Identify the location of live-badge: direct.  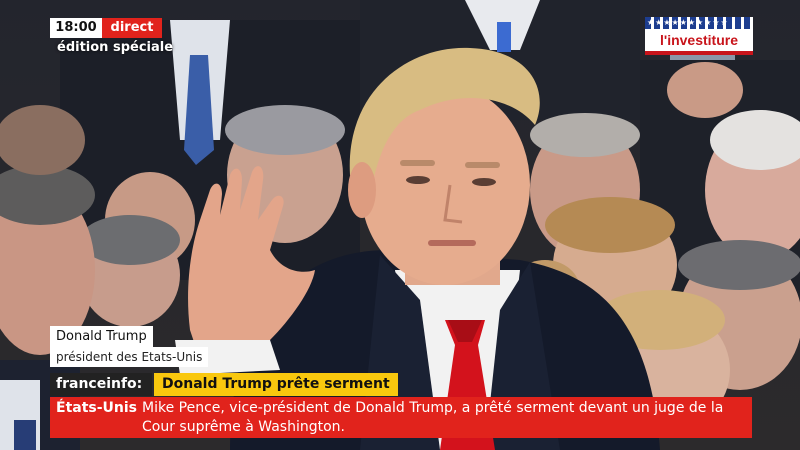
(132, 28).